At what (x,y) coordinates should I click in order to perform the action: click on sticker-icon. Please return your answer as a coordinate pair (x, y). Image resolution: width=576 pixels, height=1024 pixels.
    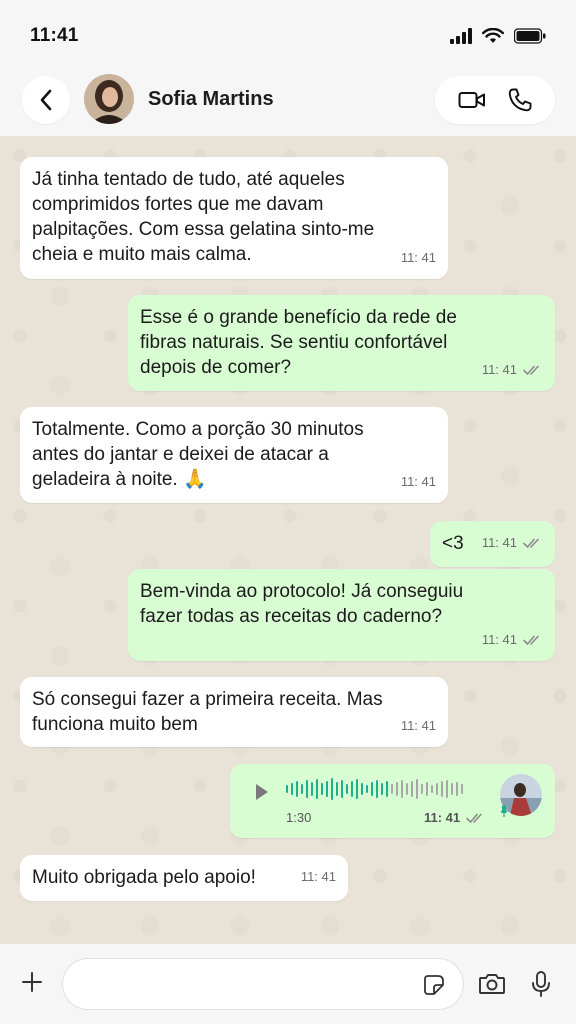
    Looking at the image, I should click on (434, 985).